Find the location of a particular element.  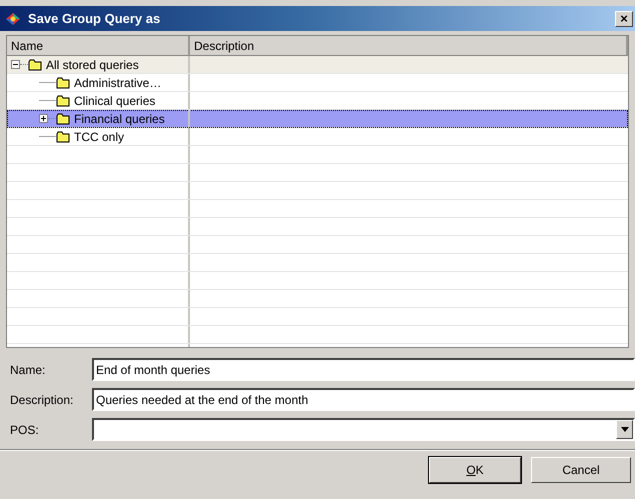

window-title: Save Group Query as is located at coordinates (94, 19).